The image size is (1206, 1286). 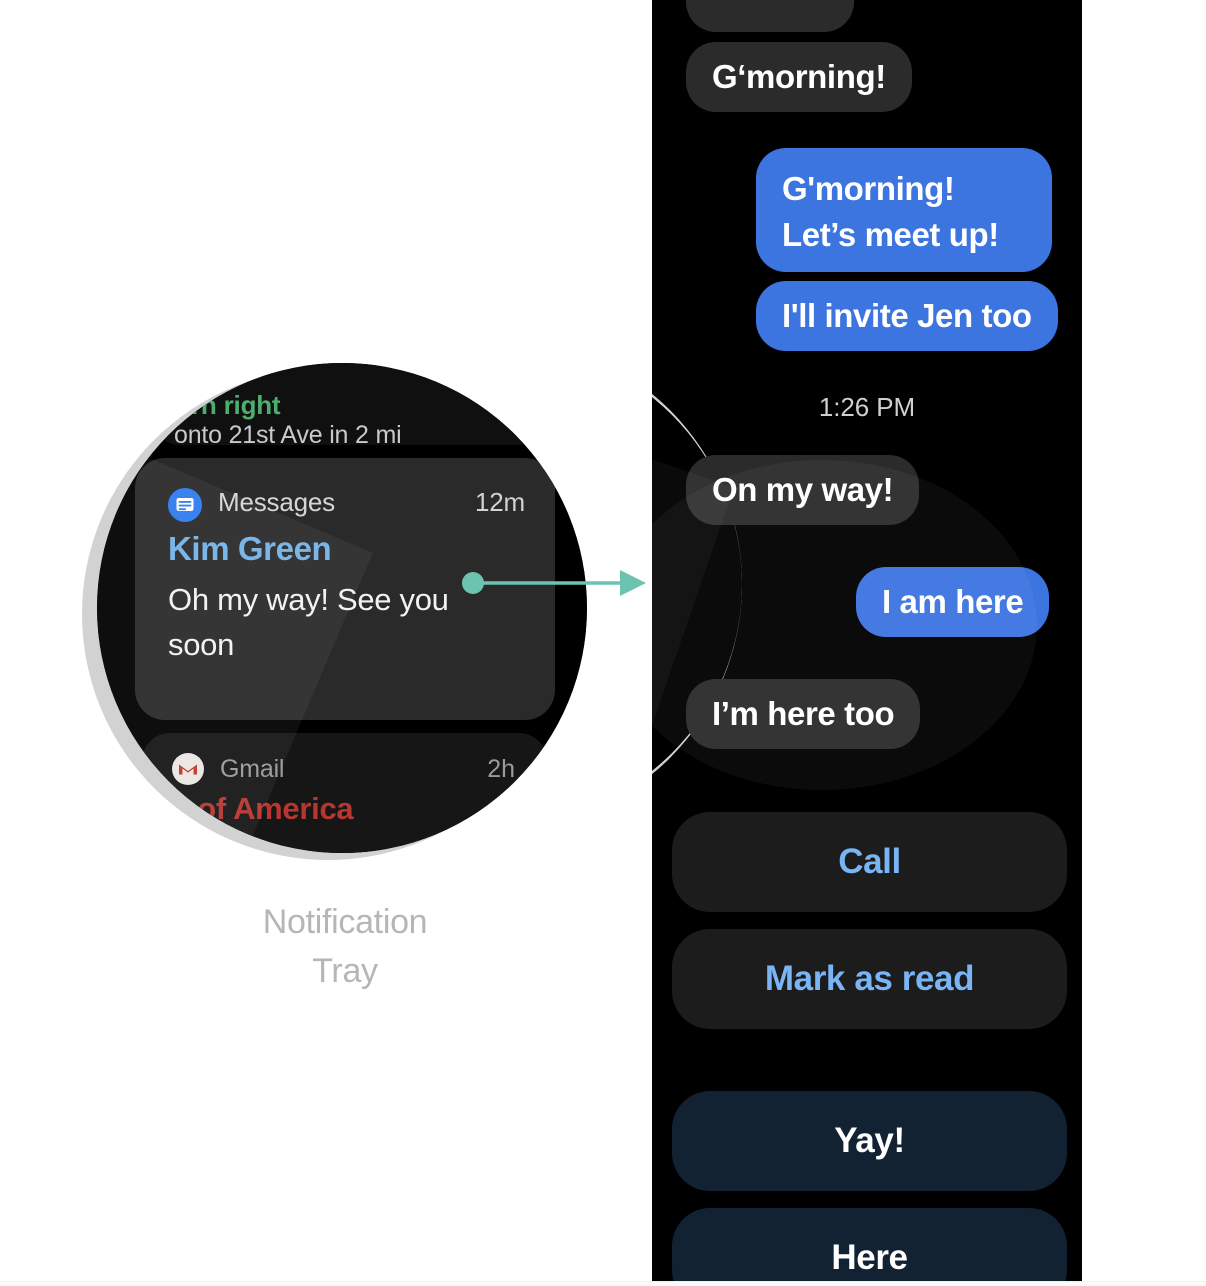 I want to click on notification-app-name: Messages, so click(x=276, y=502).